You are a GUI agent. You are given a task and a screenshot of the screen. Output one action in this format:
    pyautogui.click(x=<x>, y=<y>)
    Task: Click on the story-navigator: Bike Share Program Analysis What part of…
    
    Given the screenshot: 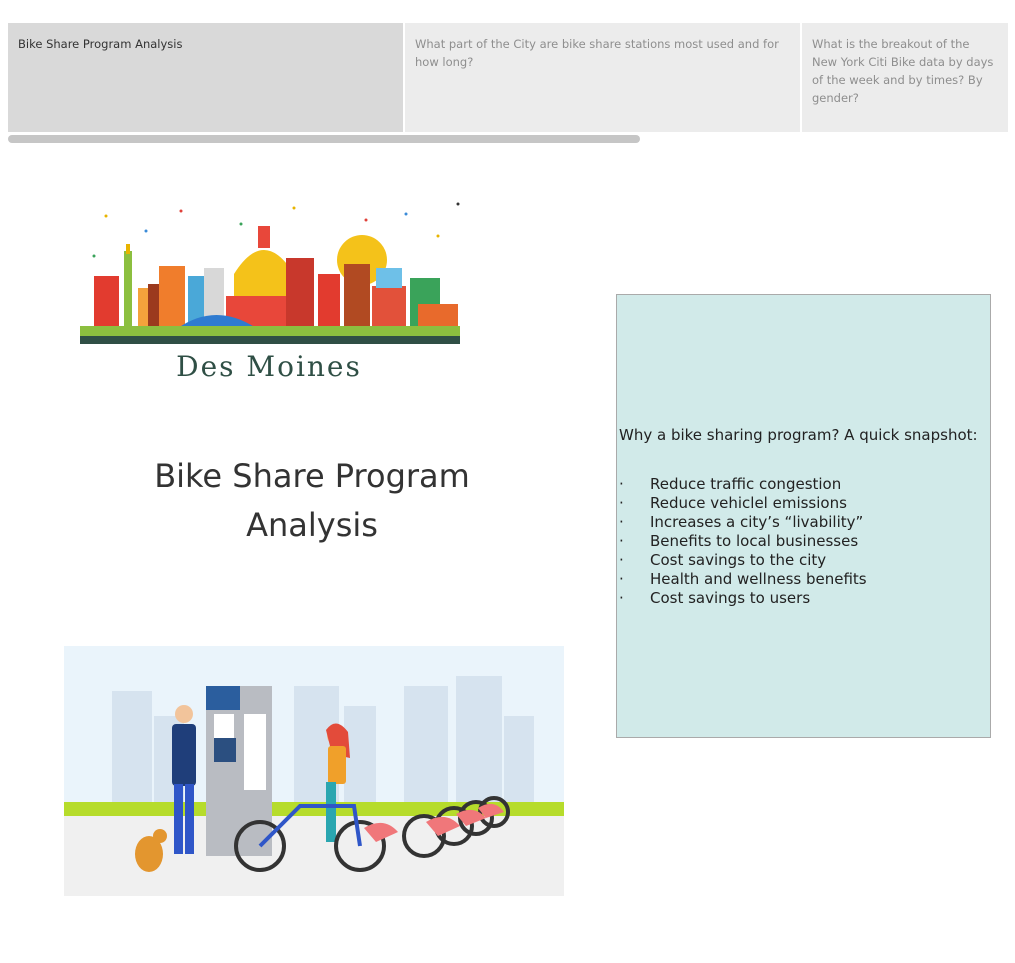 What is the action you would take?
    pyautogui.click(x=508, y=77)
    